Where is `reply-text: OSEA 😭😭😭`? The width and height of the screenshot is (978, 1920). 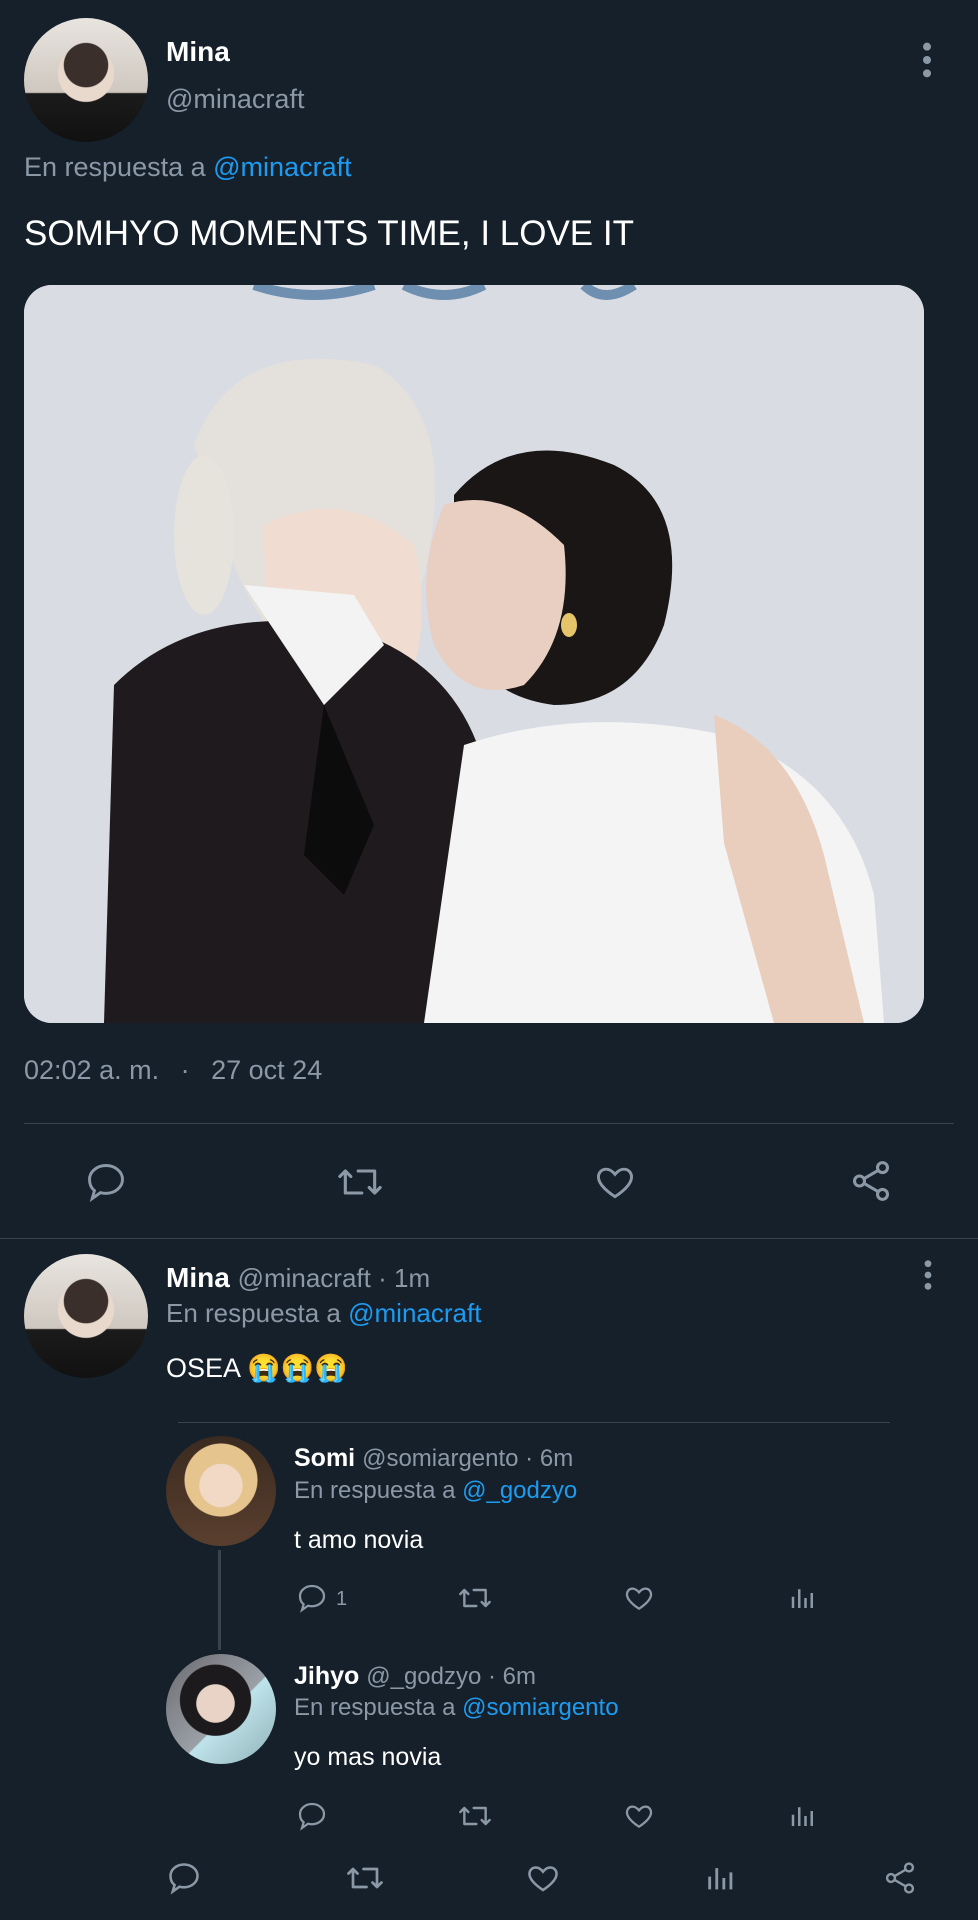 reply-text: OSEA 😭😭😭 is located at coordinates (257, 1368).